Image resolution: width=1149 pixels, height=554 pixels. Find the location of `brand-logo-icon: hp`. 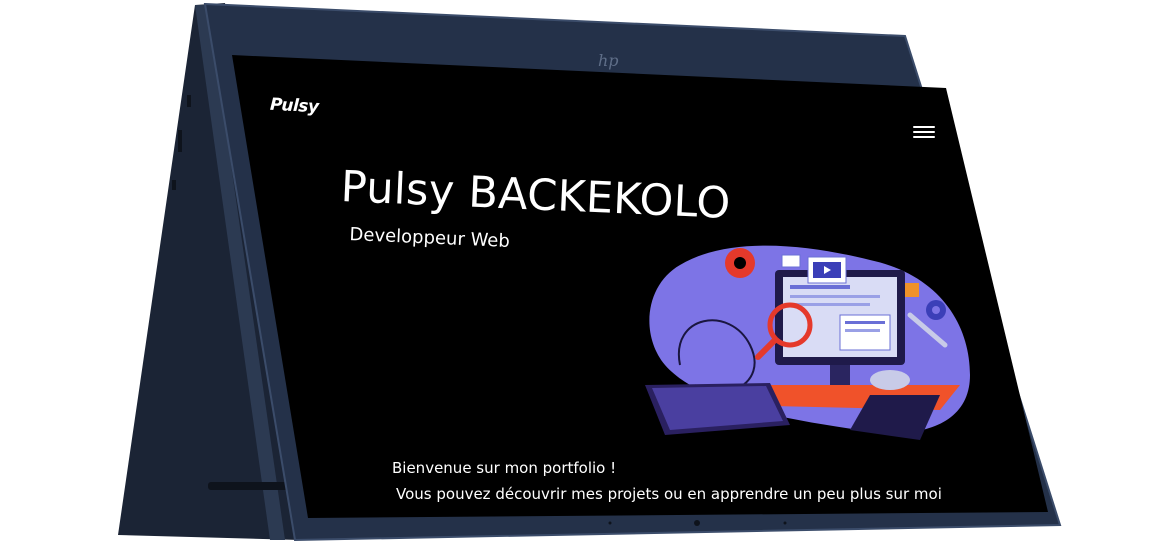

brand-logo-icon: hp is located at coordinates (608, 60).